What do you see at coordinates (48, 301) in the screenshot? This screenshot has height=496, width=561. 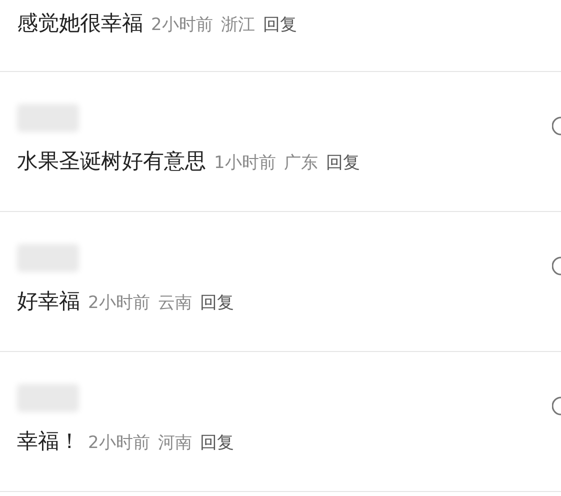 I see `comment-text: 好幸福` at bounding box center [48, 301].